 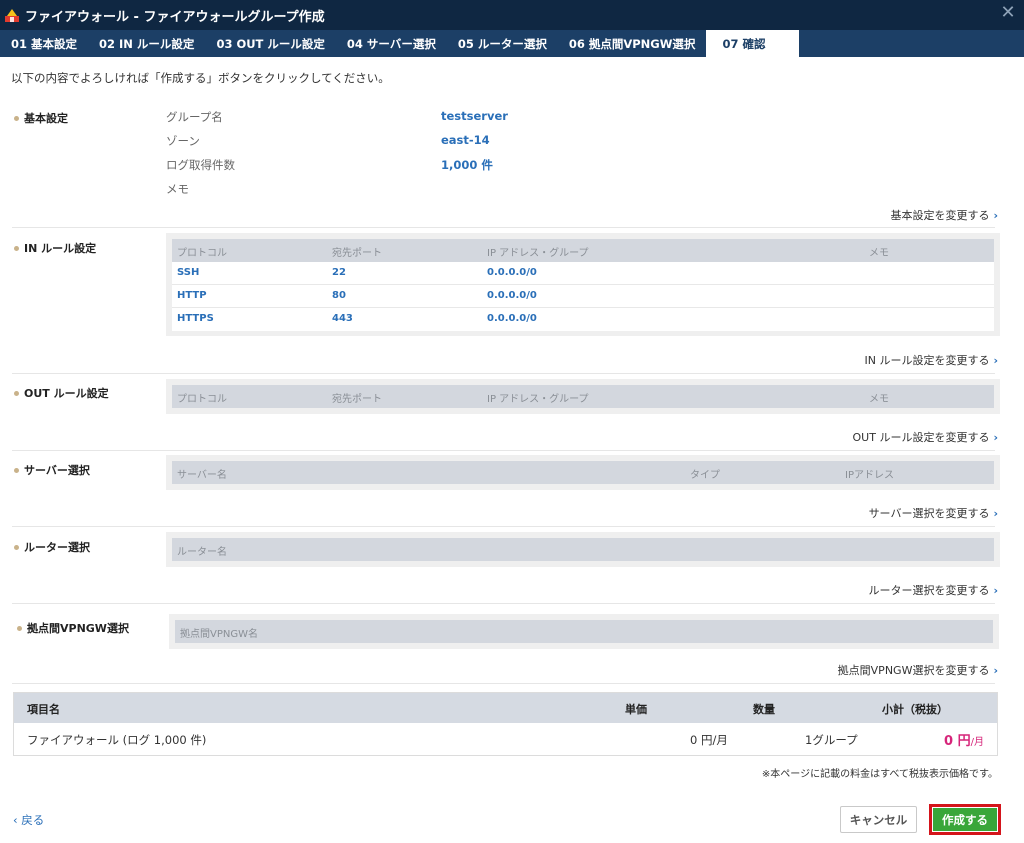 I want to click on out-rules-table: プロトコル 宛先ポート IP アドレス・グループ メモ, so click(x=583, y=396).